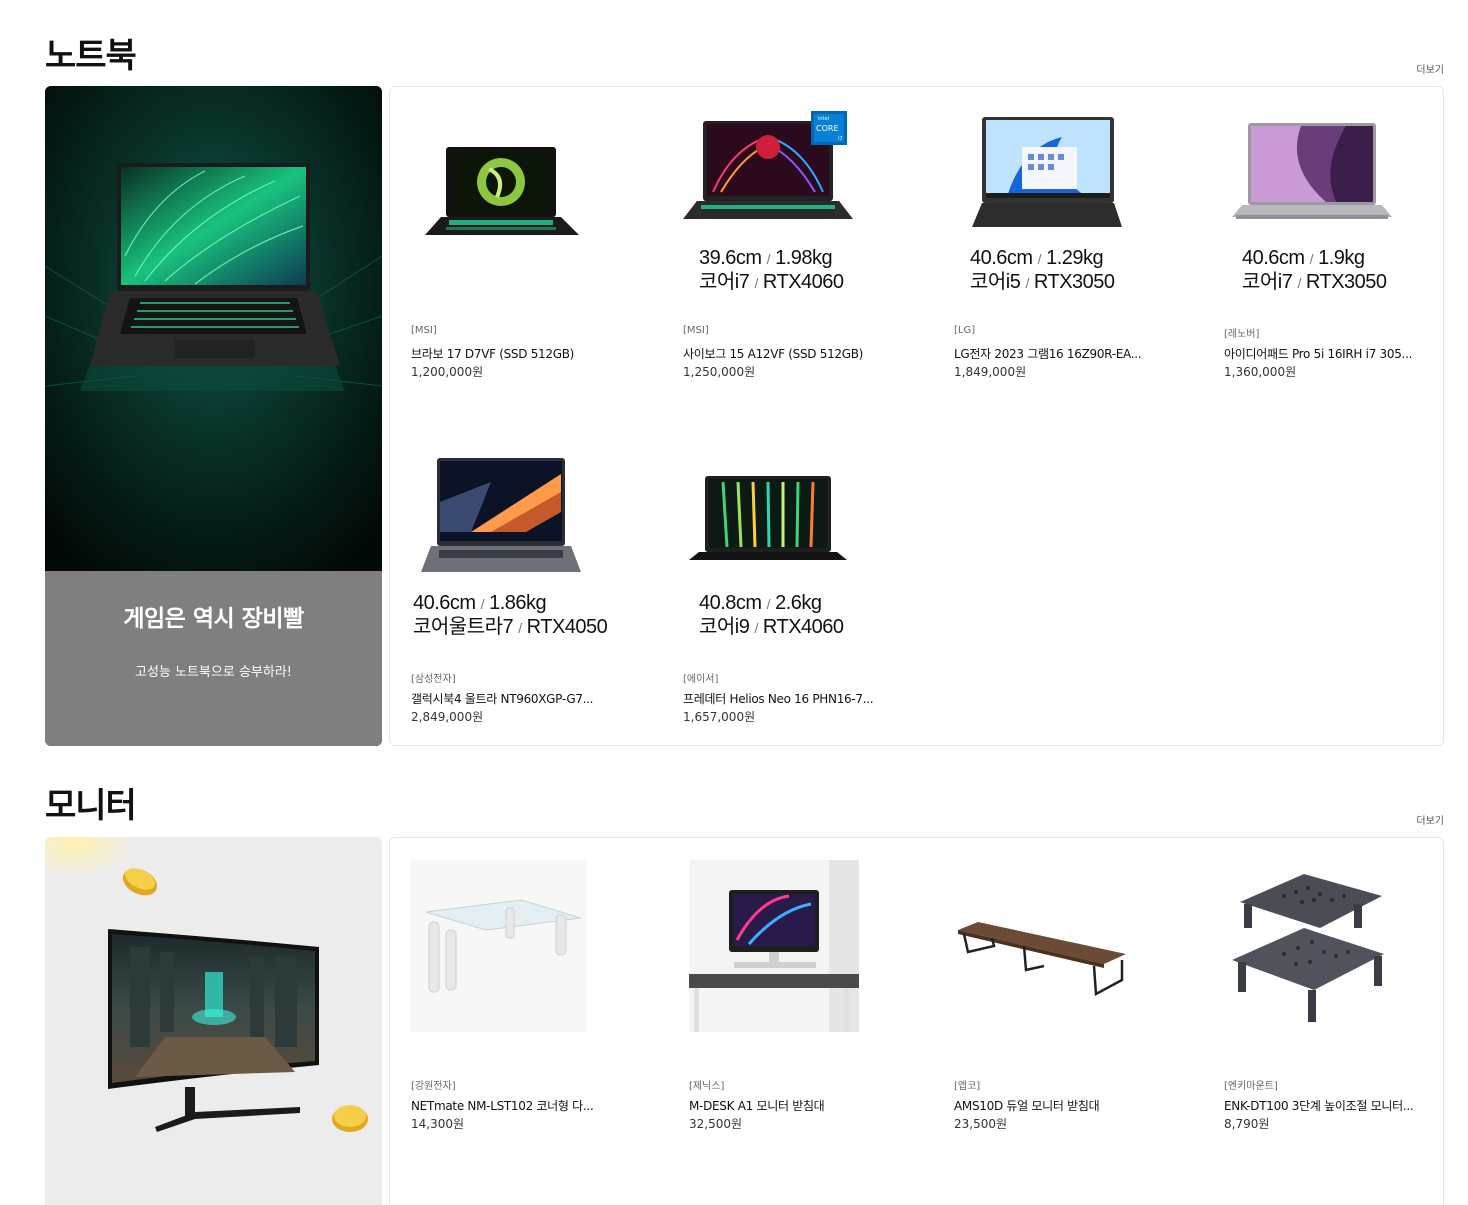 The image size is (1468, 1205). I want to click on section-title: 노트북, so click(91, 56).